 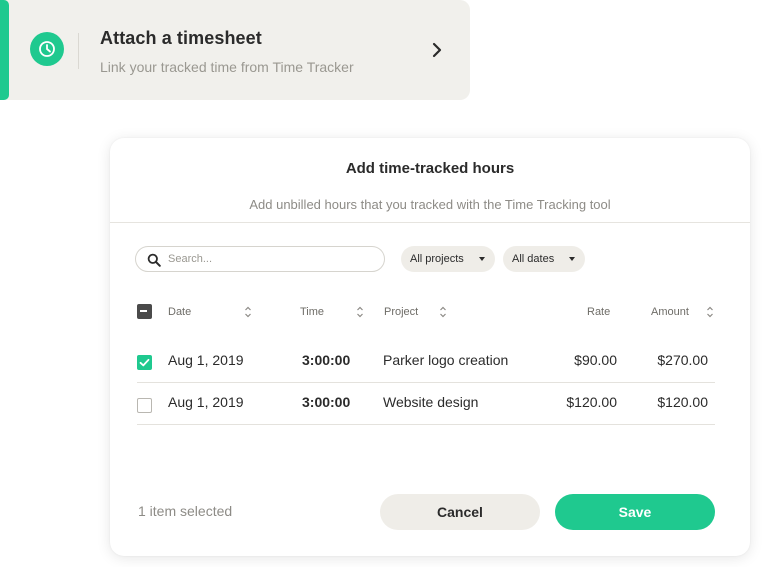 I want to click on row-divider, so click(x=426, y=424).